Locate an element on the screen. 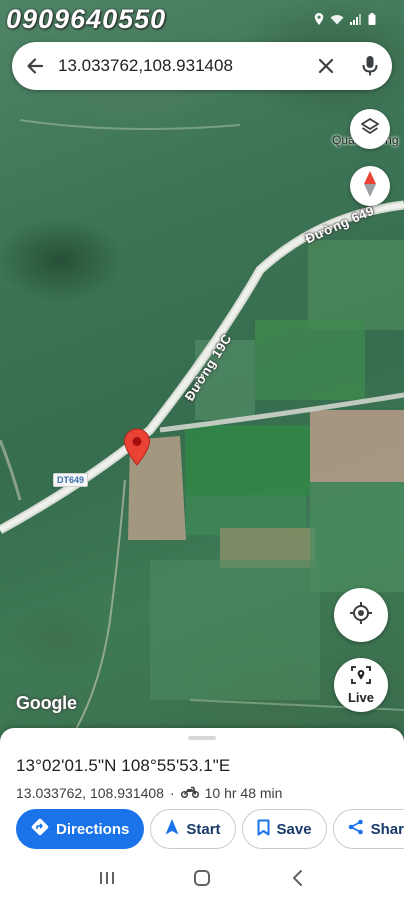 This screenshot has width=404, height=900. my-location-icon is located at coordinates (361, 615).